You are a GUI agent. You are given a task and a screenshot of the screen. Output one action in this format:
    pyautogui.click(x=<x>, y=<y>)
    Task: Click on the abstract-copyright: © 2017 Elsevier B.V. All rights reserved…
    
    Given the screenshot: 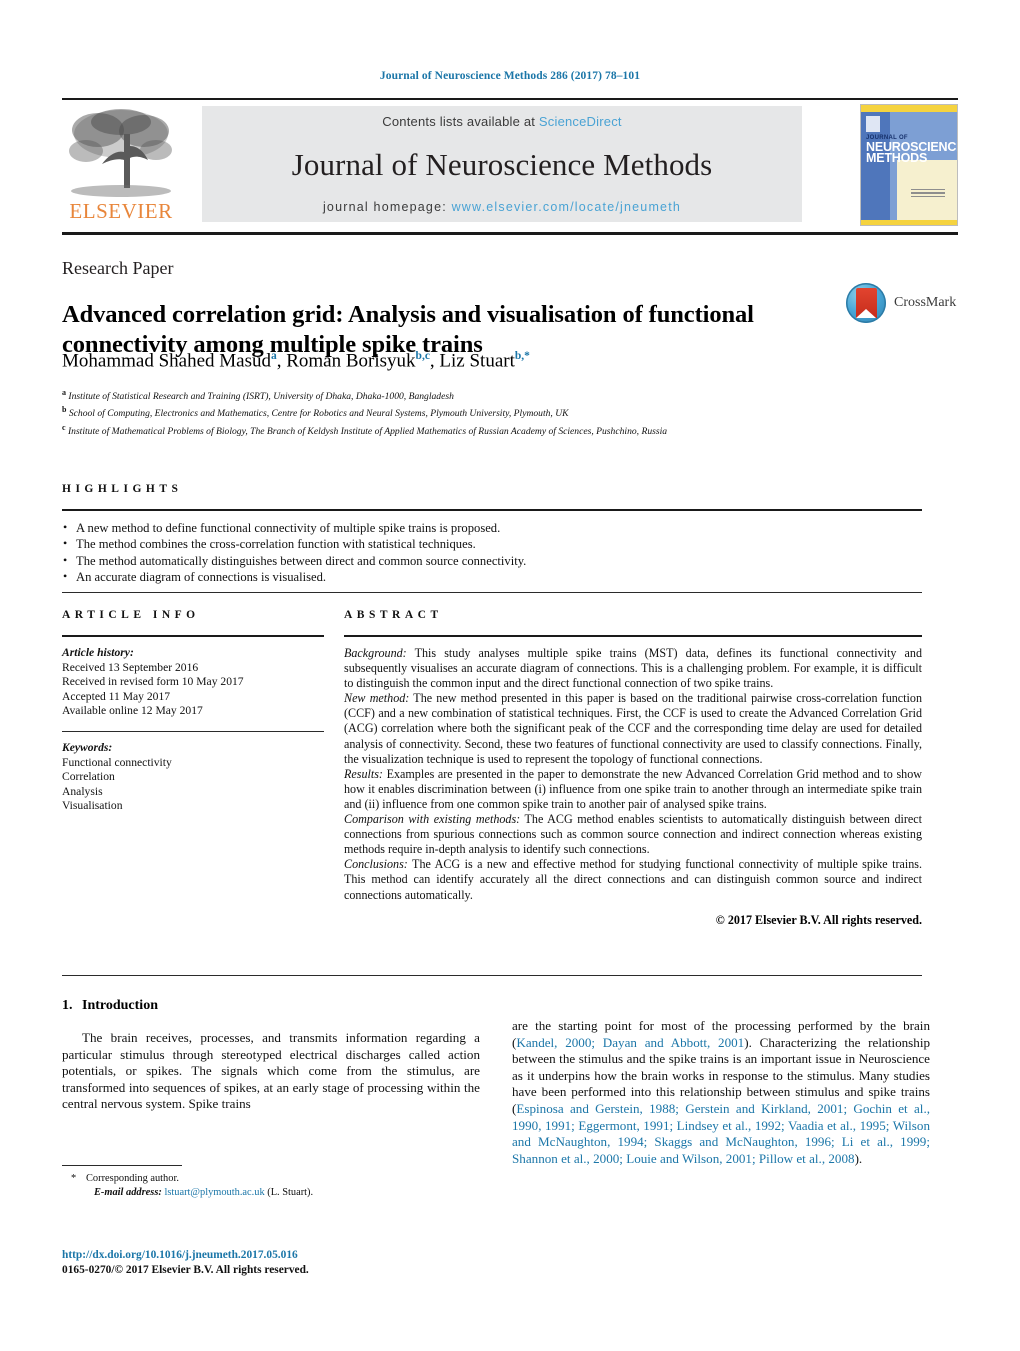 What is the action you would take?
    pyautogui.click(x=818, y=919)
    